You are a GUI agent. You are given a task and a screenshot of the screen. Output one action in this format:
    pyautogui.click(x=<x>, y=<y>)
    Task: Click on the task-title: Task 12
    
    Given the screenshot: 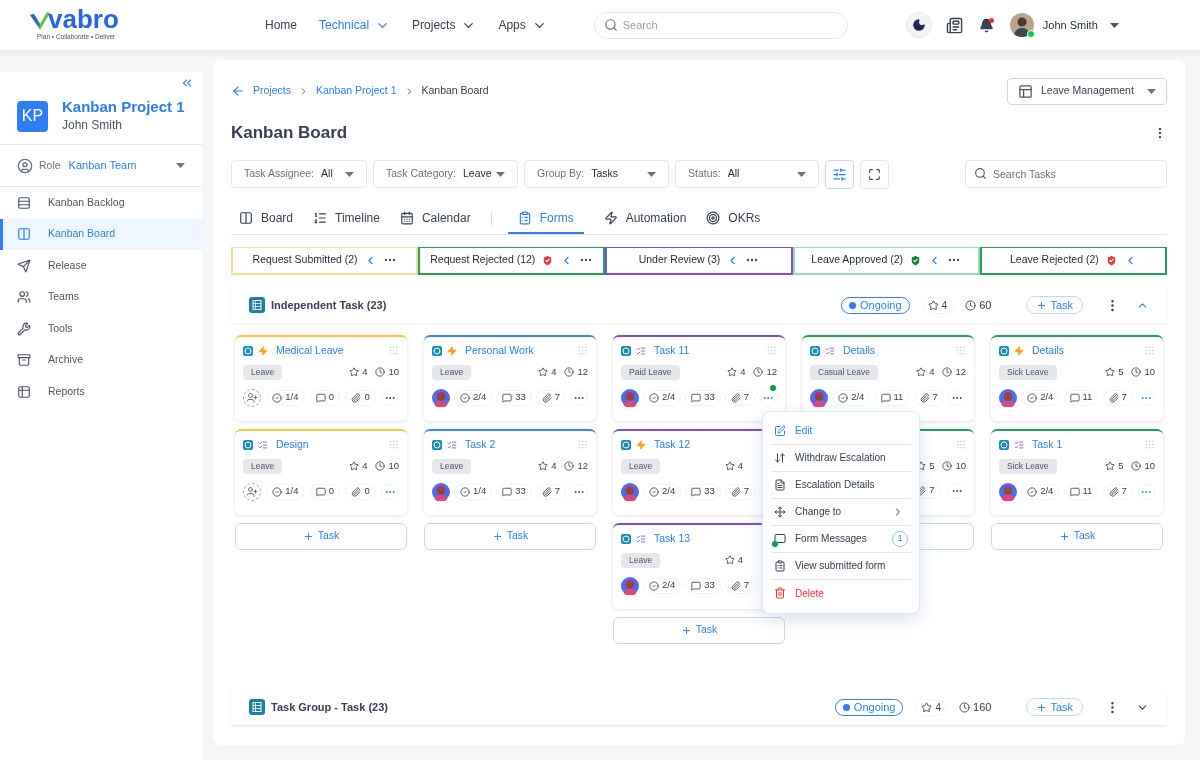 What is the action you would take?
    pyautogui.click(x=672, y=444)
    